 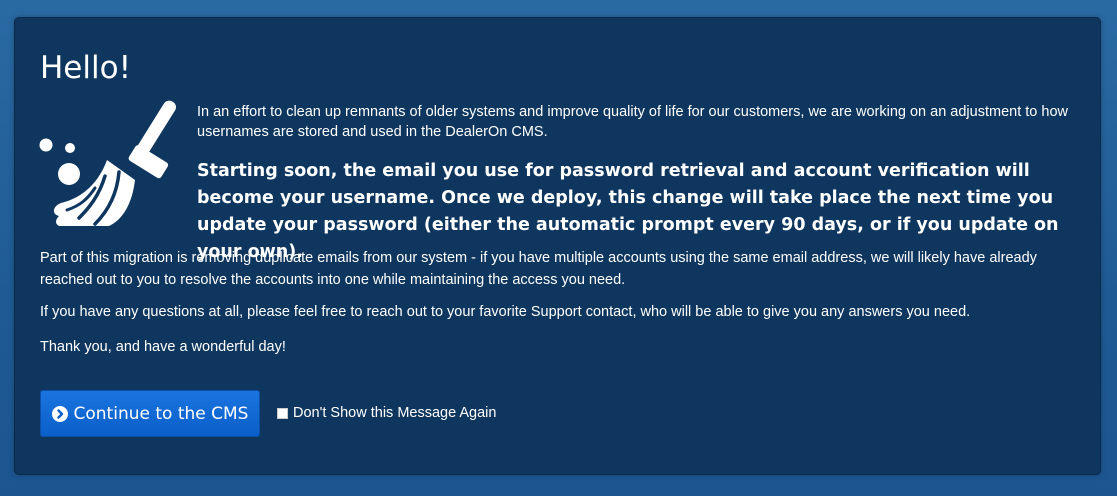 I want to click on continue-to-cms-button: Continue to the CMS, so click(x=150, y=413).